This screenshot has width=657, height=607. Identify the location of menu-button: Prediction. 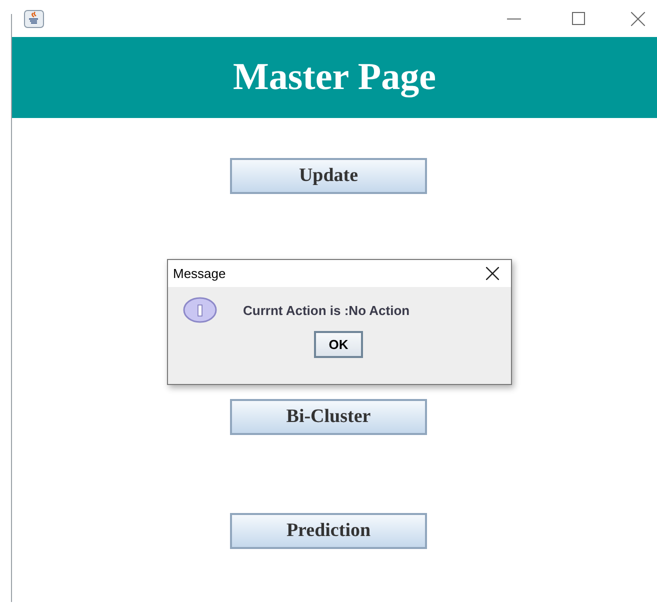
(328, 531).